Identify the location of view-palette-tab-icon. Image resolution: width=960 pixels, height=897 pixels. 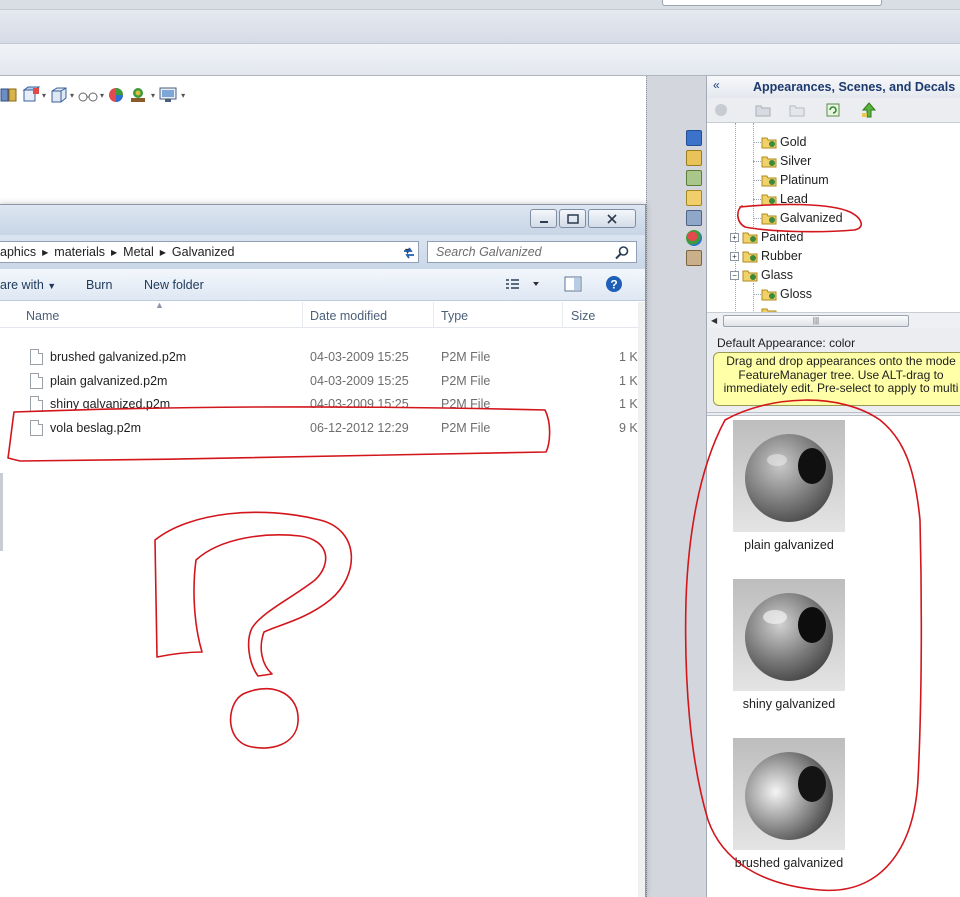
(694, 218).